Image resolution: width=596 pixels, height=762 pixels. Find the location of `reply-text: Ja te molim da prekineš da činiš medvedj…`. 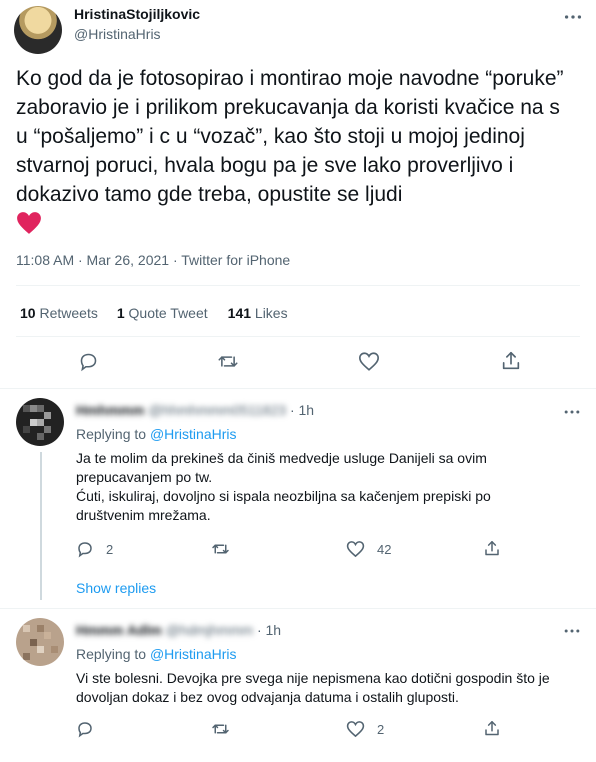

reply-text: Ja te molim da prekineš da činiš medvedj… is located at coordinates (311, 487).